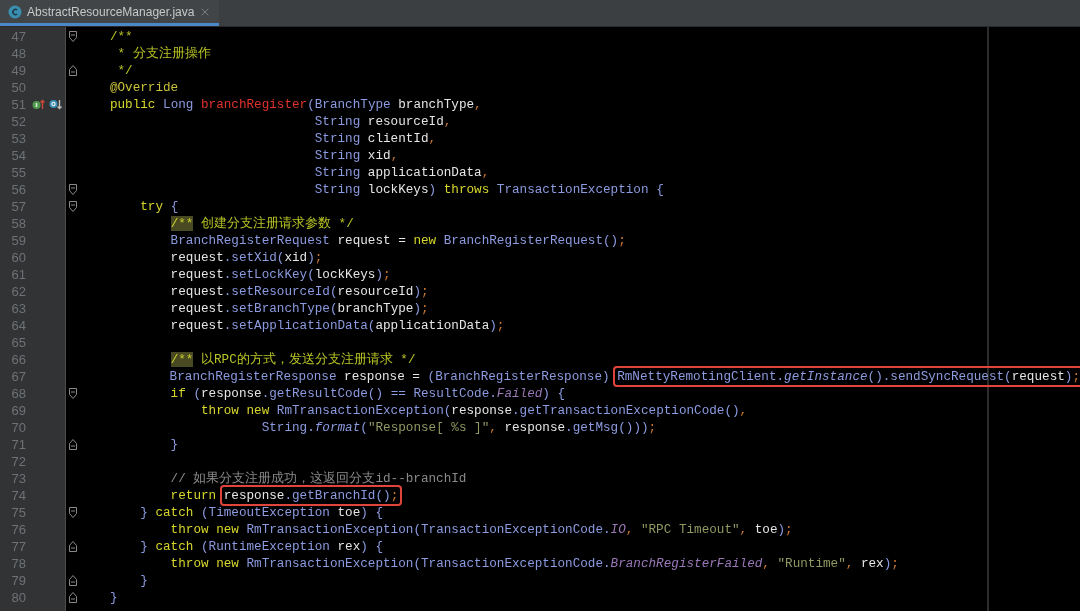 This screenshot has height=611, width=1080. I want to click on code-line: } catch (TimeoutException toe) {, so click(261, 512).